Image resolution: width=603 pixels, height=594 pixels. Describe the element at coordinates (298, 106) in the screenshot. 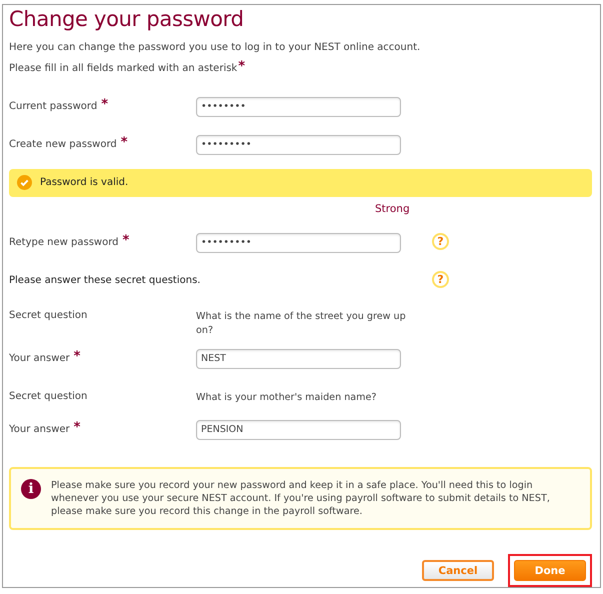

I see `input-field: ••••••••` at that location.